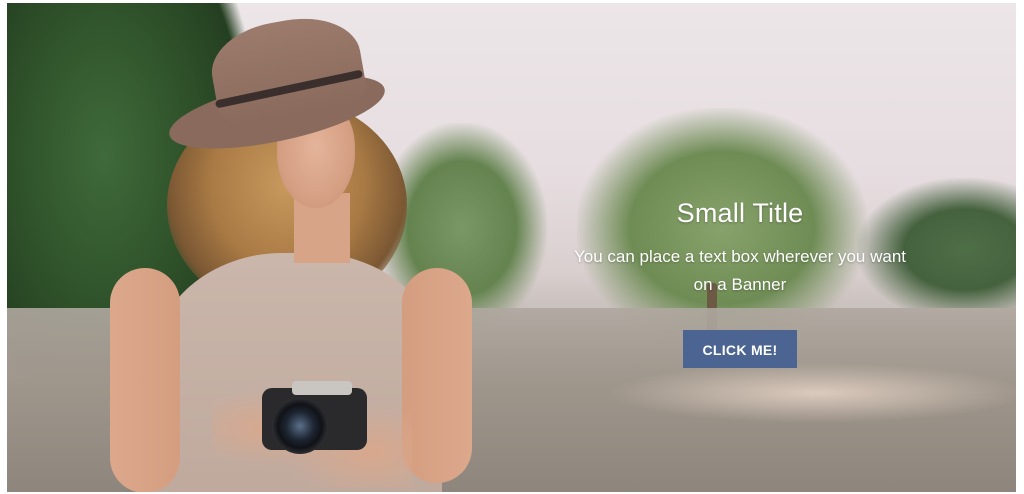 Image resolution: width=1024 pixels, height=494 pixels. I want to click on banner-title: Small Title, so click(740, 213).